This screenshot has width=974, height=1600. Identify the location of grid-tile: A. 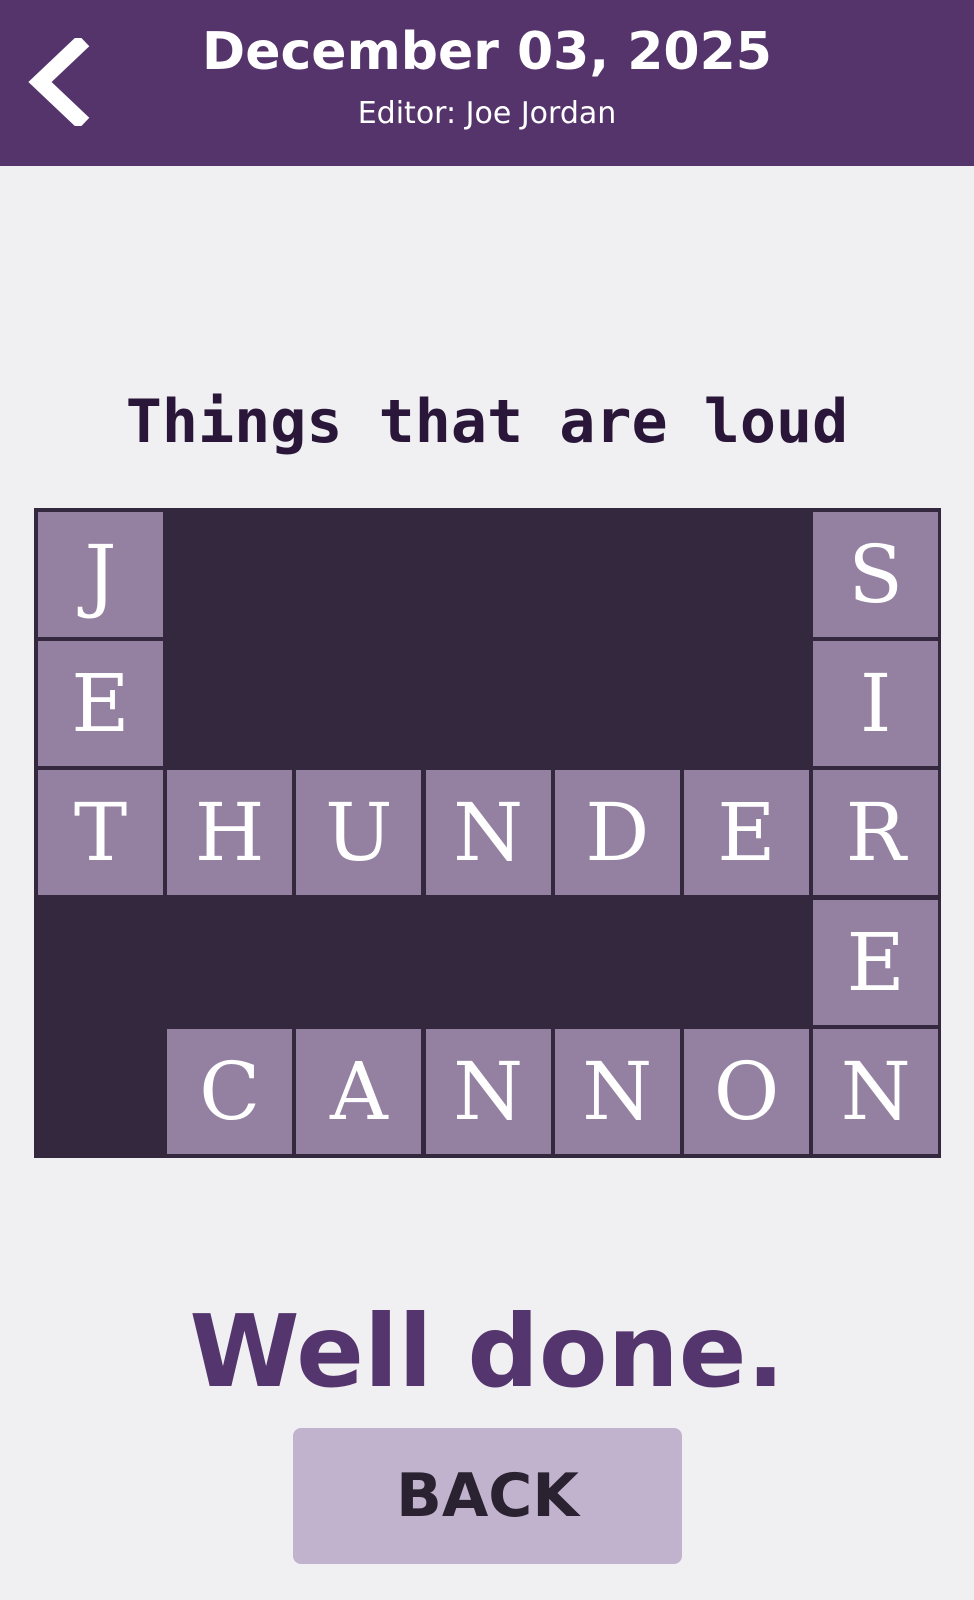
(359, 1091).